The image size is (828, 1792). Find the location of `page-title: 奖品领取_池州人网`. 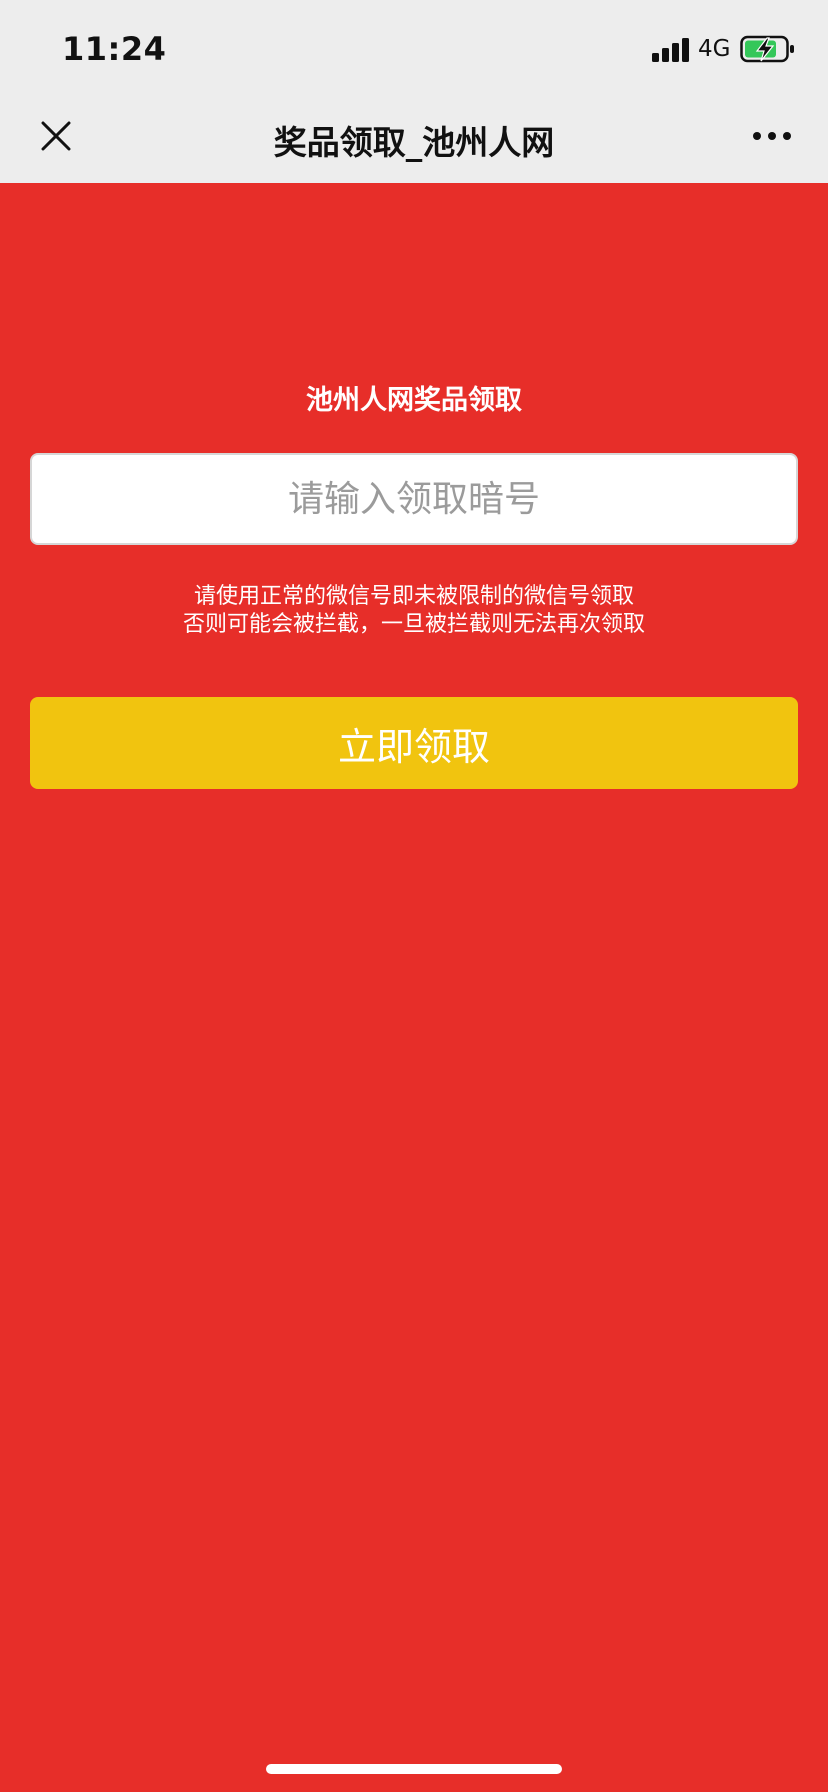

page-title: 奖品领取_池州人网 is located at coordinates (414, 142).